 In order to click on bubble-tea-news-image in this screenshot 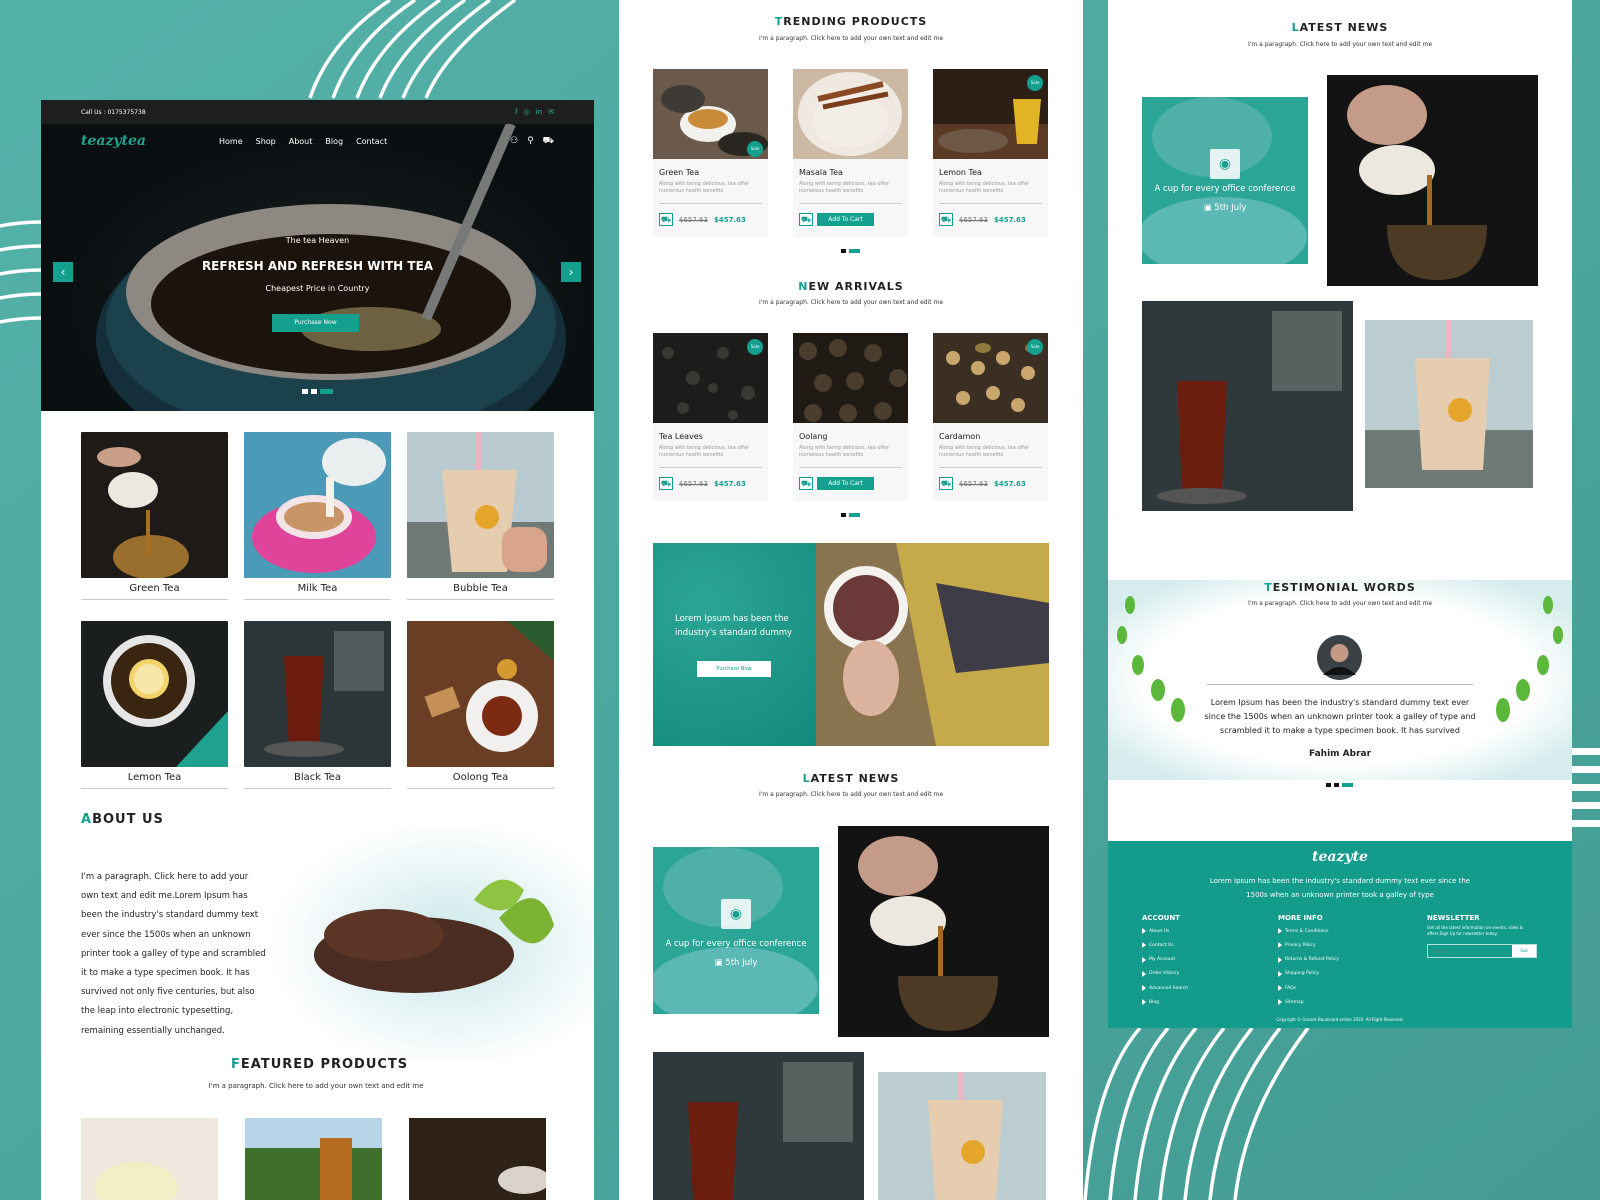, I will do `click(962, 1136)`.